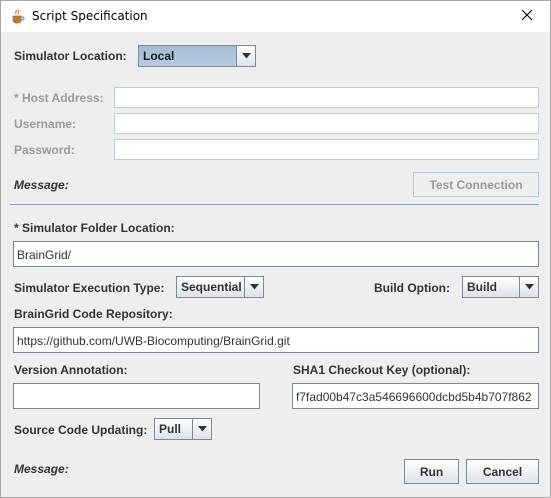 This screenshot has width=551, height=498. What do you see at coordinates (482, 287) in the screenshot?
I see `build-option-value: Build` at bounding box center [482, 287].